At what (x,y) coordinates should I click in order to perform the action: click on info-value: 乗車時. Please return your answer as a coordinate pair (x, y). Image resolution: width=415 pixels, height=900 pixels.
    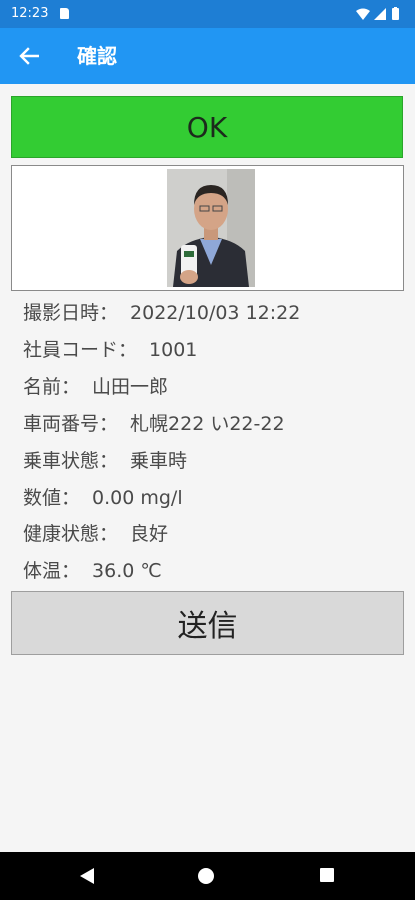
    Looking at the image, I should click on (159, 461).